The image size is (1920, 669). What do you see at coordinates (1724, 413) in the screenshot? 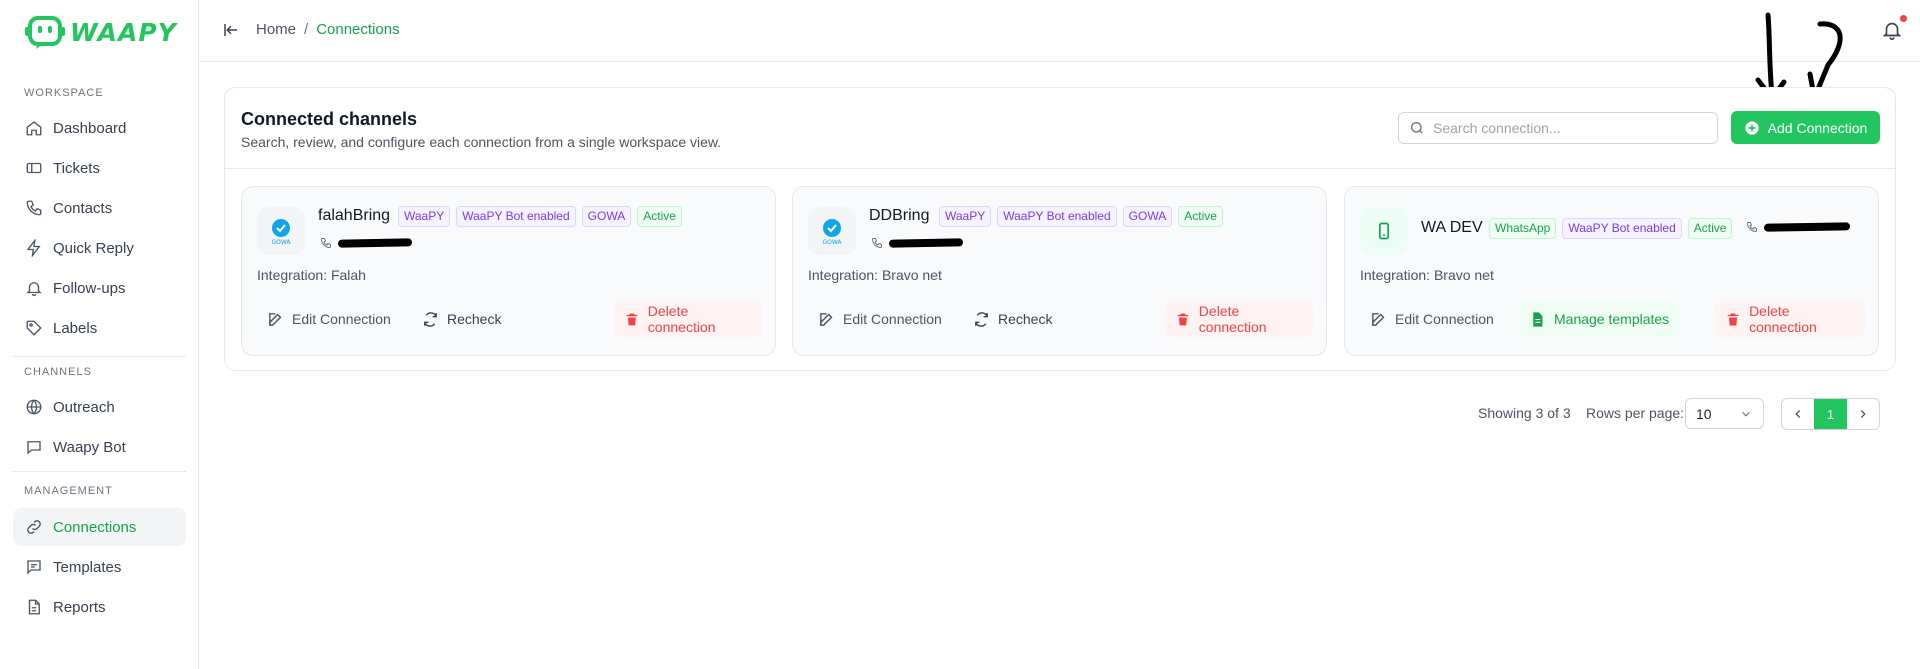
I see `rows-per-page-select: 10` at bounding box center [1724, 413].